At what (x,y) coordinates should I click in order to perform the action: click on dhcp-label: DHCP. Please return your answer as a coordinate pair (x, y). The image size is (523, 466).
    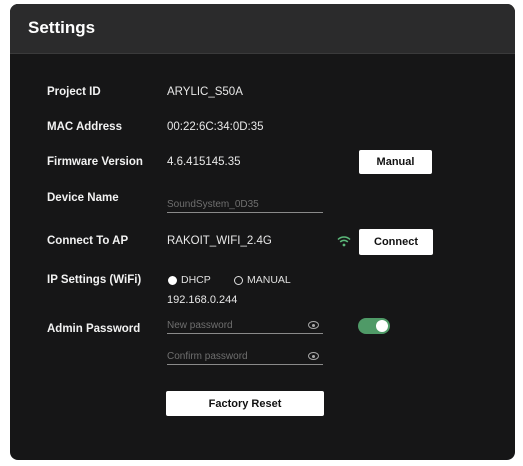
    Looking at the image, I should click on (196, 280).